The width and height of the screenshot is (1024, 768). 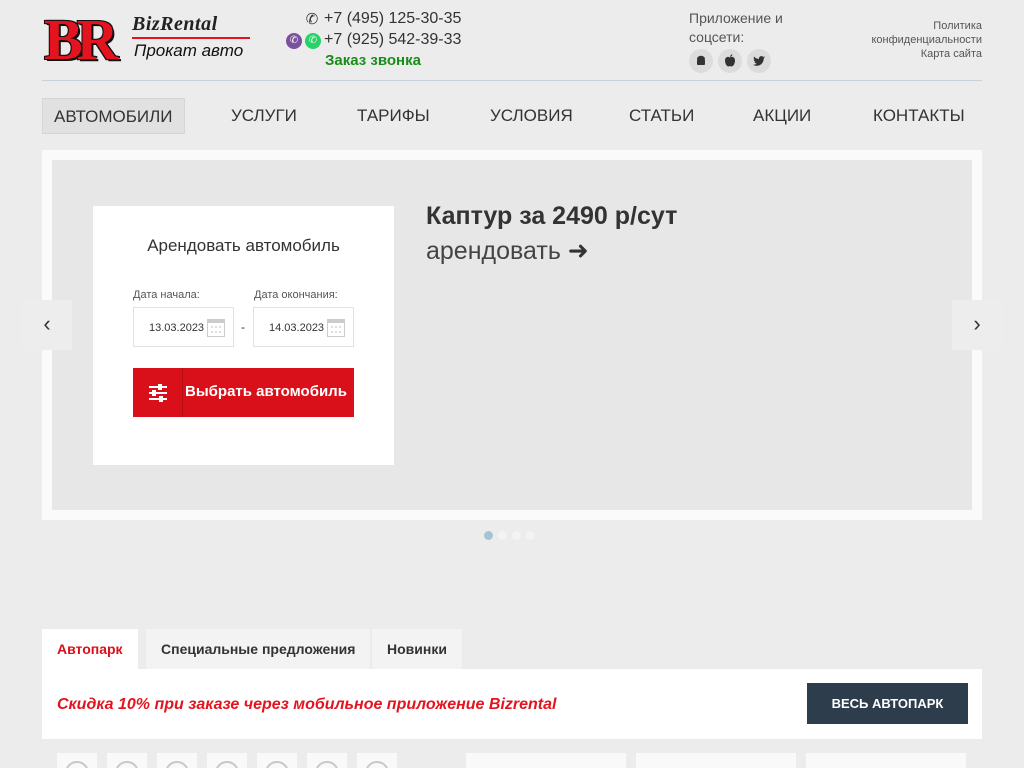 I want to click on callback-link: Заказ звонка, so click(x=373, y=60).